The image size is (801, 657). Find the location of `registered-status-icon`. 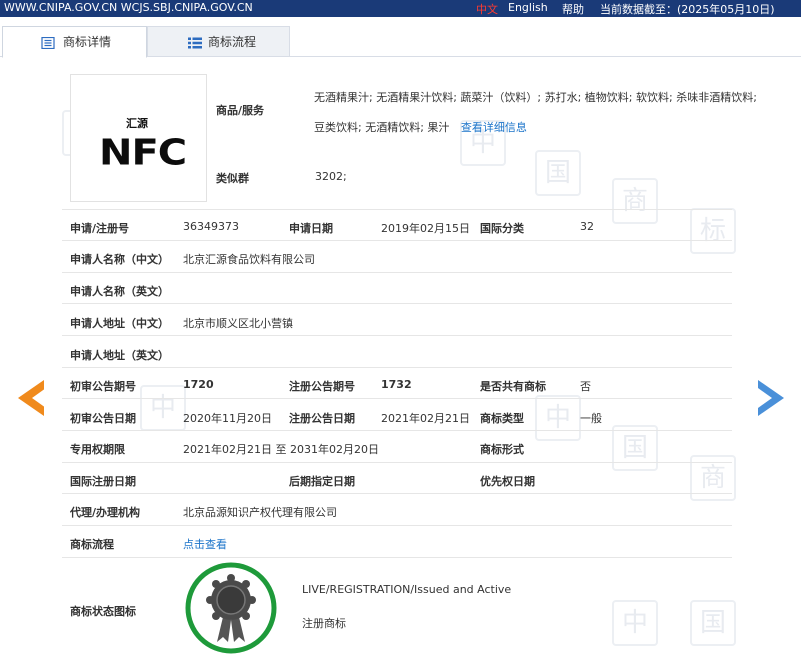

registered-status-icon is located at coordinates (231, 608).